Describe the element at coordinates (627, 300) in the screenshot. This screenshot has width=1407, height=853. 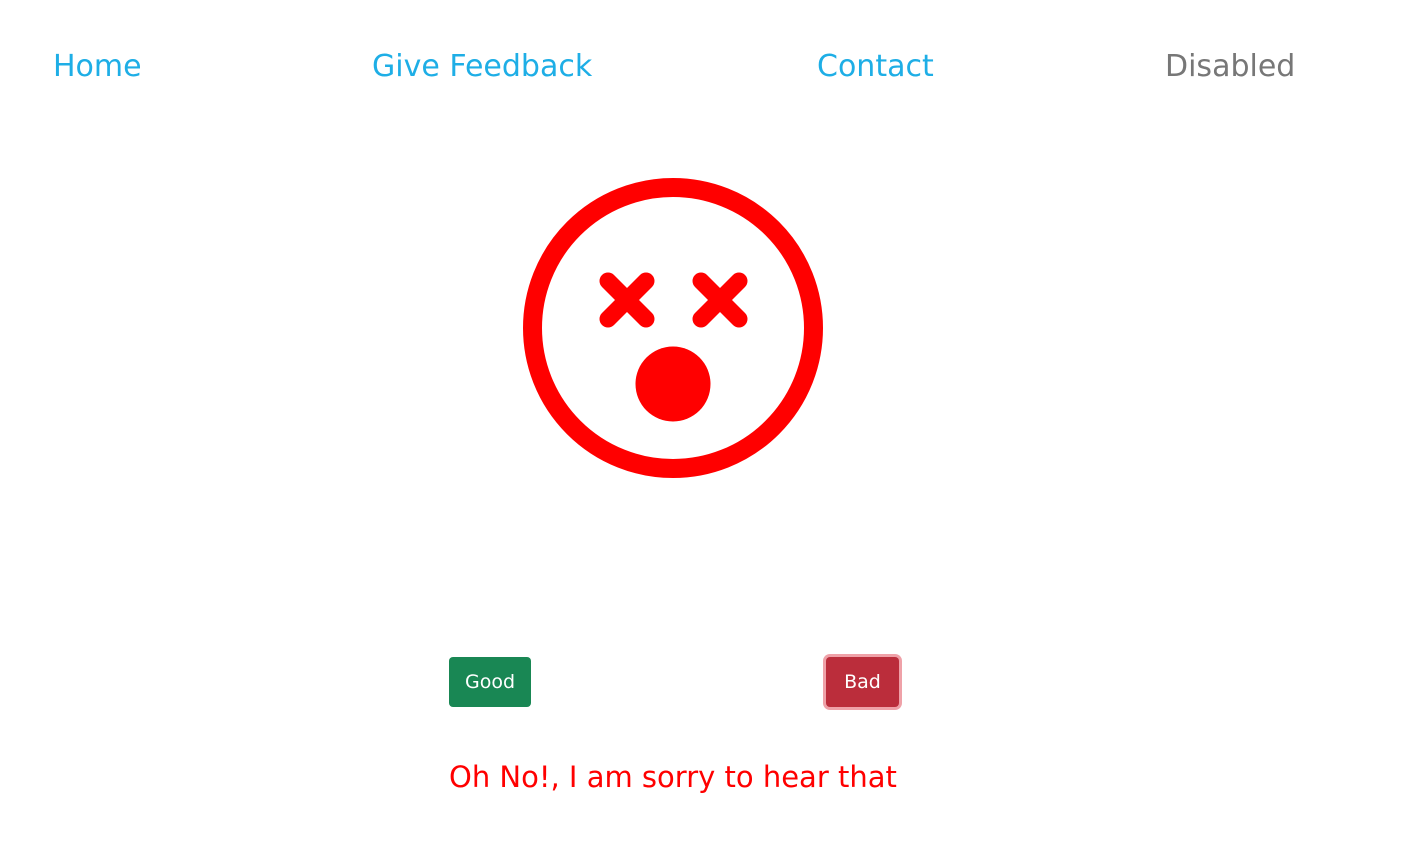
I see `left-x-eye-icon` at that location.